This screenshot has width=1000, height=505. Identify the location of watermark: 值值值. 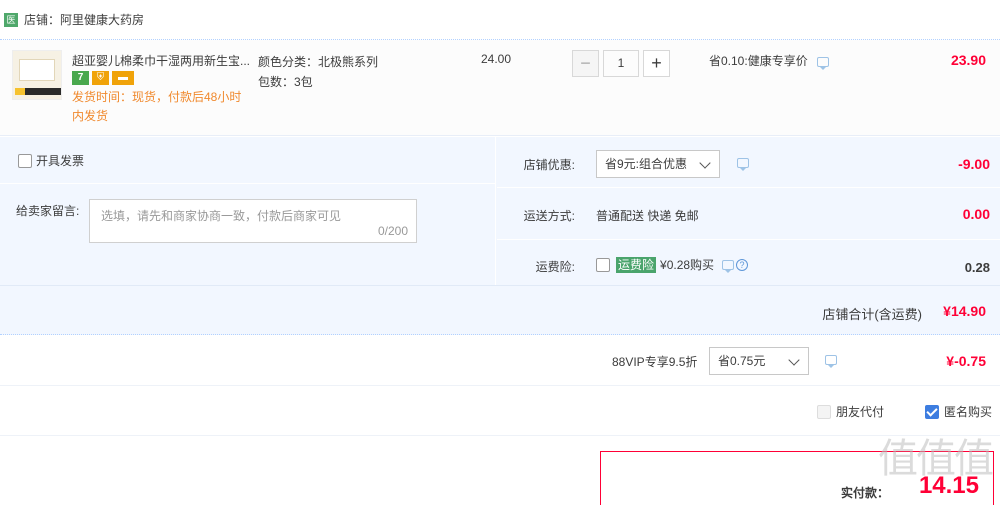
(936, 459).